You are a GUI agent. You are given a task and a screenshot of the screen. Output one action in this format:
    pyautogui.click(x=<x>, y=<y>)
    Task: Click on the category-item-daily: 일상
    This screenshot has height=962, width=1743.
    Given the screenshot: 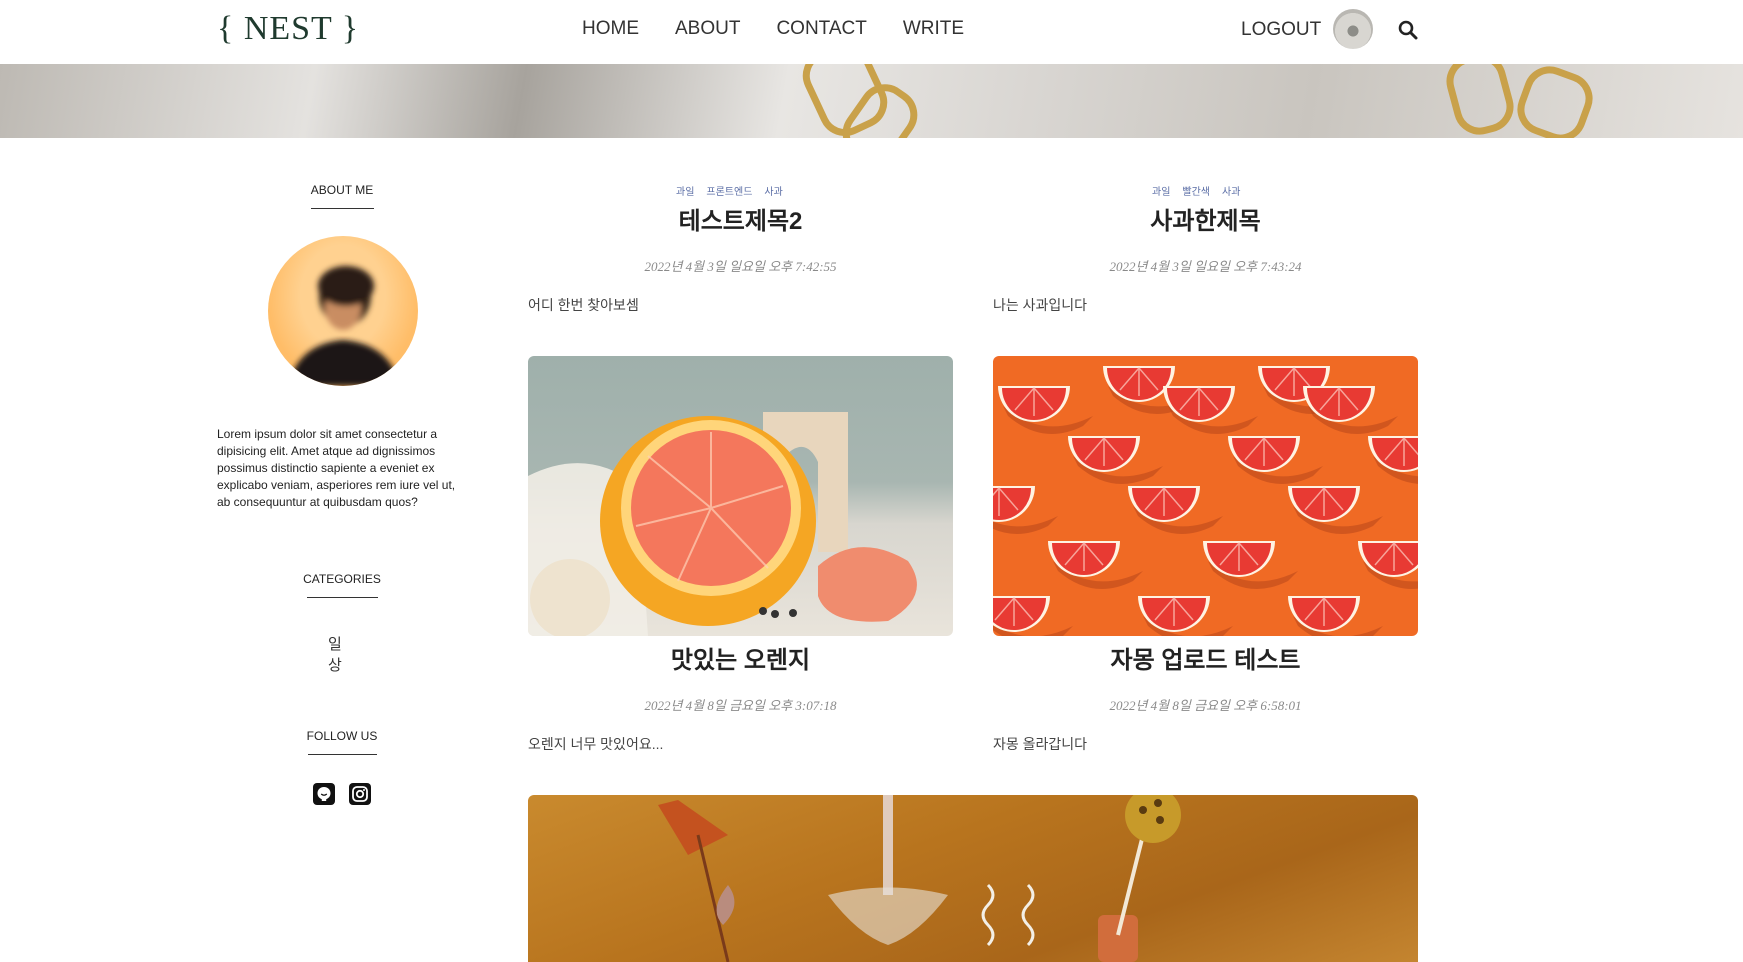 What is the action you would take?
    pyautogui.click(x=336, y=655)
    